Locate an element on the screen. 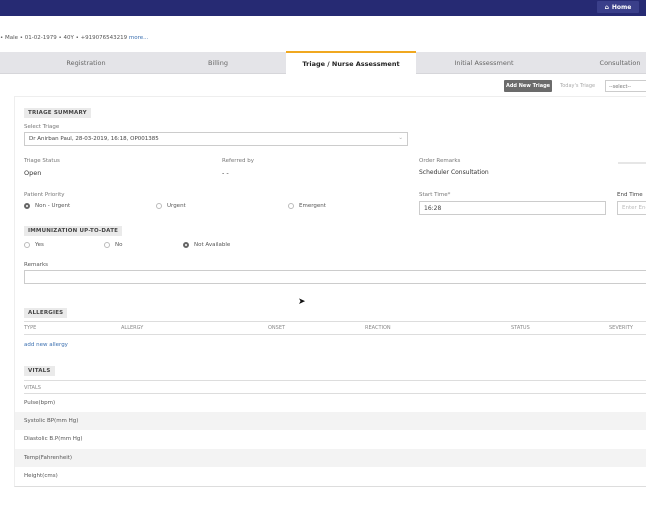 The image size is (646, 507). allergies-heading: ALLERGIES is located at coordinates (46, 313).